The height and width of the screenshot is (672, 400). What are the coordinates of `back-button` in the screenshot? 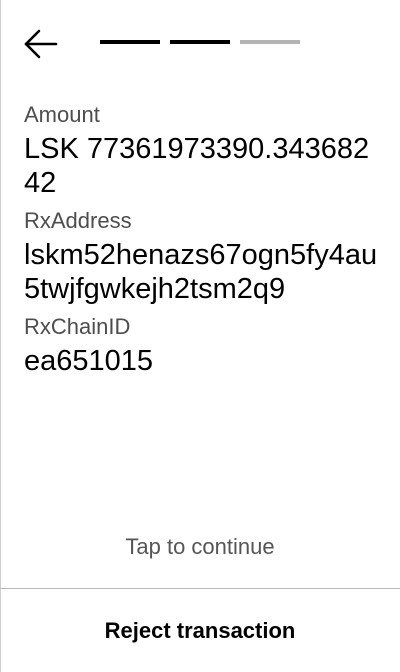 It's located at (40, 44).